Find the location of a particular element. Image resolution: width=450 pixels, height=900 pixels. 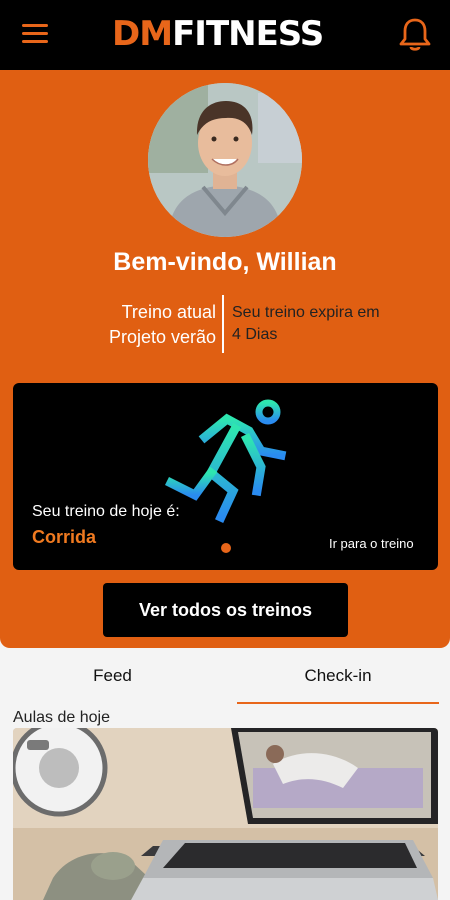

current-workout-label: Treino atual is located at coordinates (168, 312).